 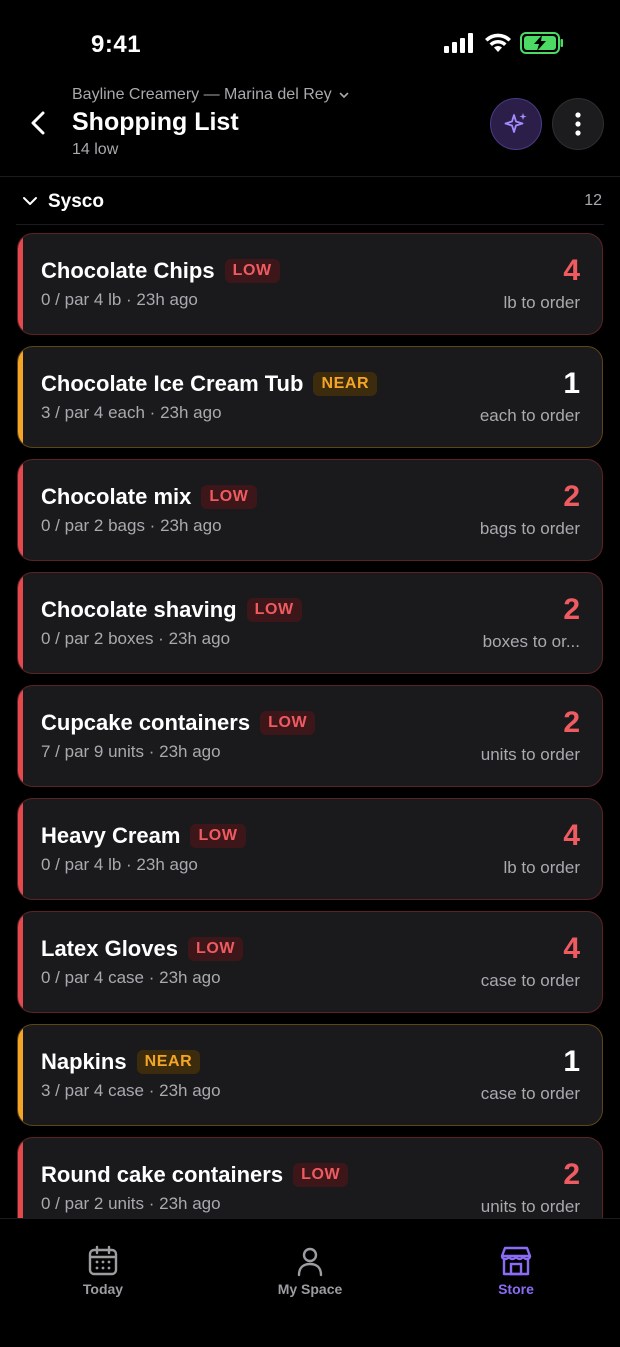 What do you see at coordinates (131, 977) in the screenshot?
I see `item-meta: 0 / par 4 case · 23h ago` at bounding box center [131, 977].